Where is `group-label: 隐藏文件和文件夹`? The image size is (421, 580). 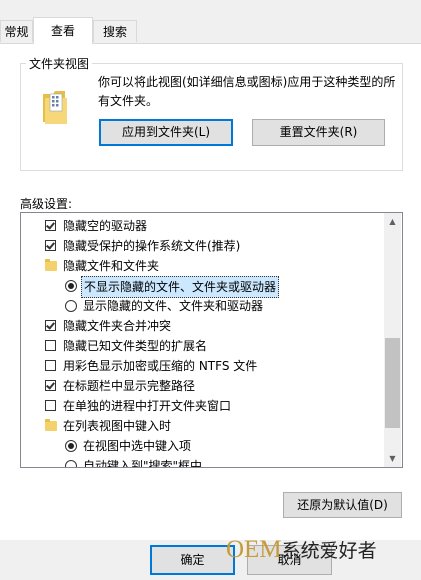 group-label: 隐藏文件和文件夹 is located at coordinates (111, 266).